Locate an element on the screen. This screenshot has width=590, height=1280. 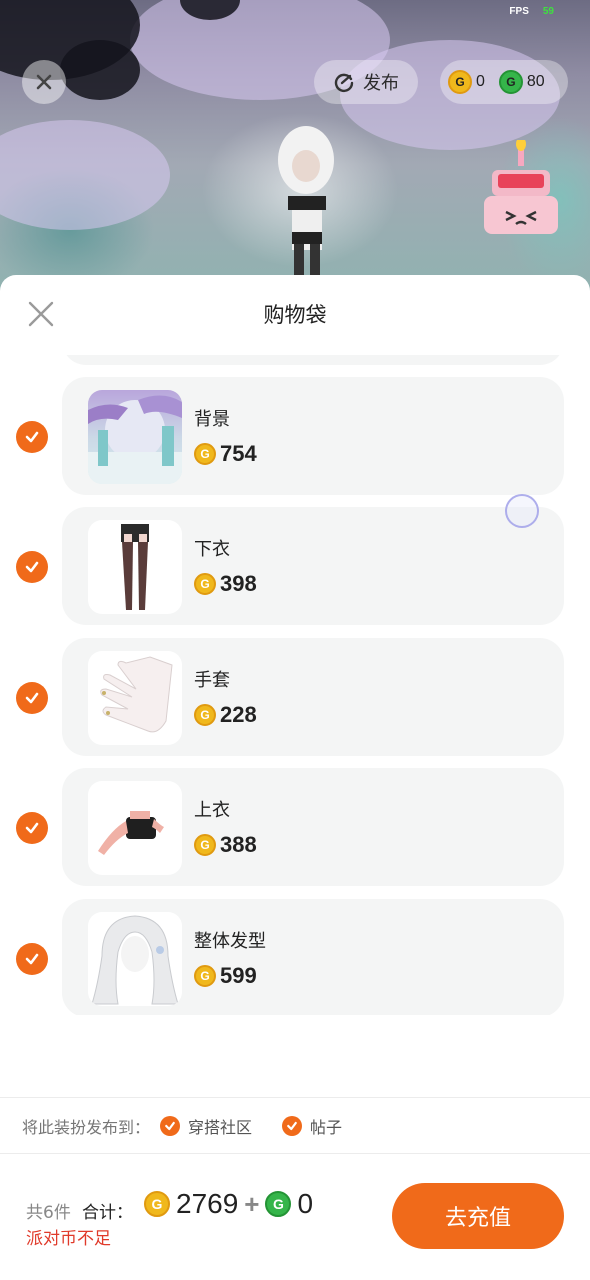
close-icon is located at coordinates (44, 82).